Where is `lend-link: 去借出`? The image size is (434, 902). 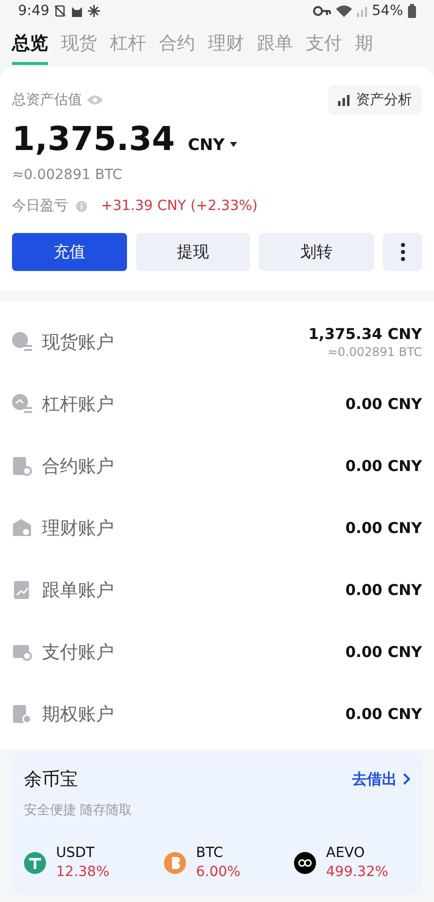 lend-link: 去借出 is located at coordinates (381, 779).